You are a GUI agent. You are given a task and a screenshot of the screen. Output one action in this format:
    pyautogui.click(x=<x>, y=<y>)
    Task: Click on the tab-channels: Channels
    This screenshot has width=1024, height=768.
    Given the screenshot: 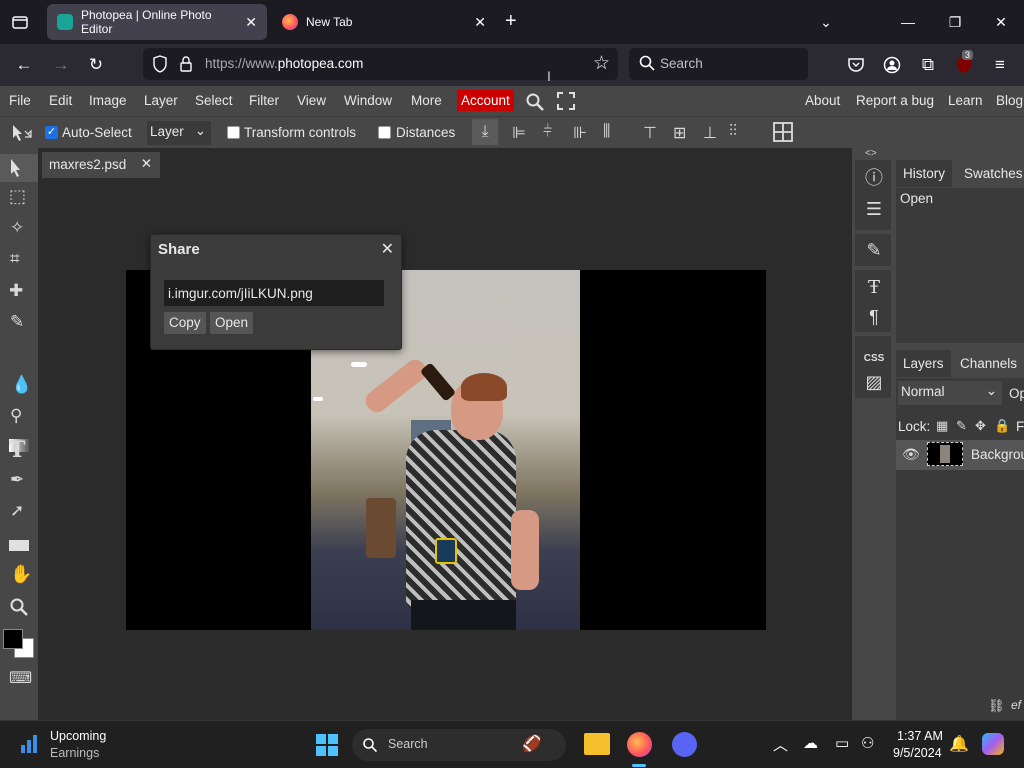 What is the action you would take?
    pyautogui.click(x=988, y=363)
    